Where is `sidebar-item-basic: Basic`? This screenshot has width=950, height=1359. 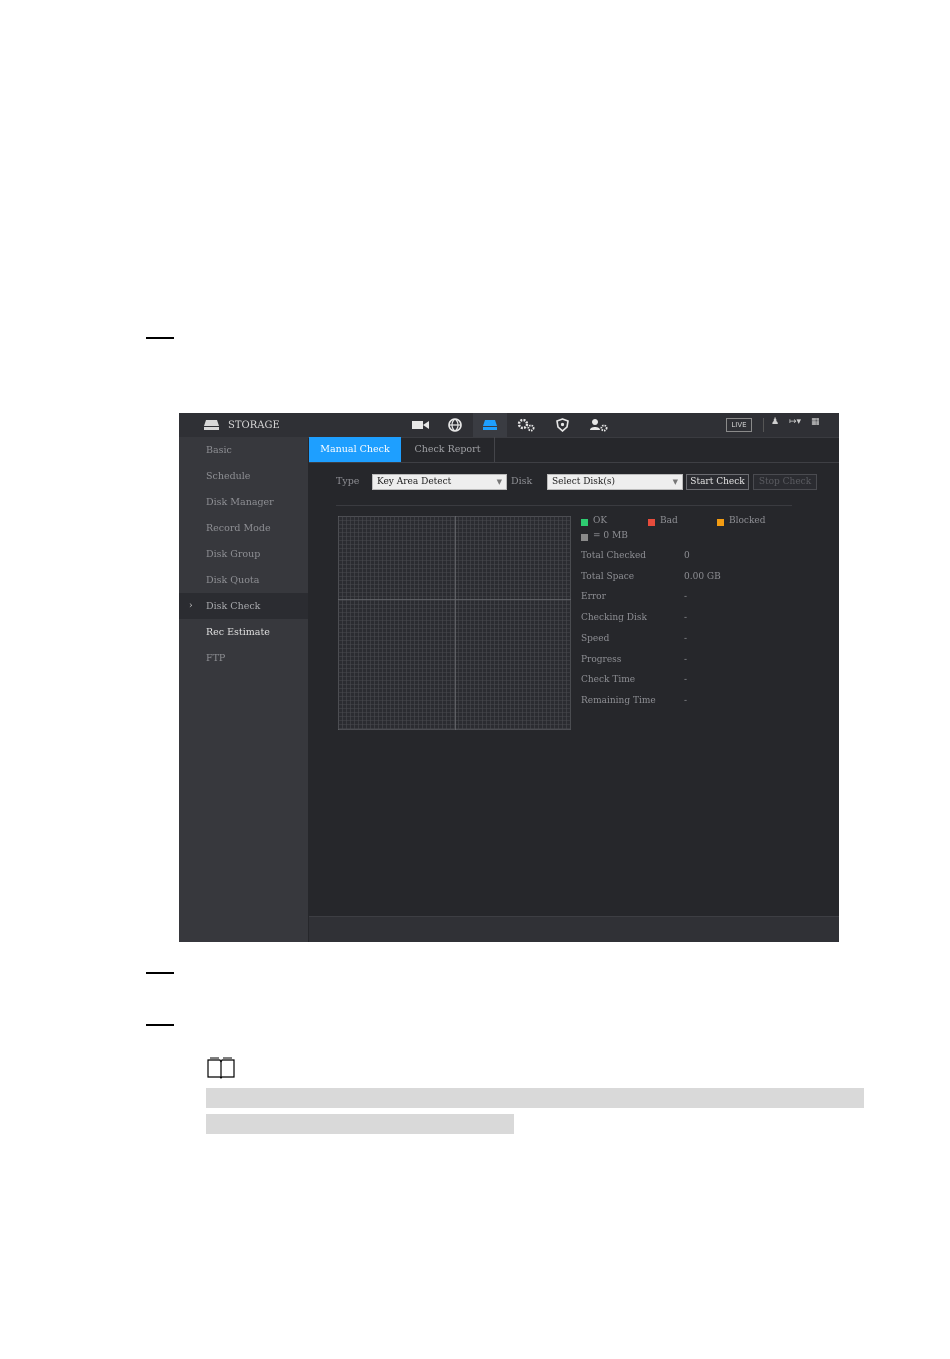 sidebar-item-basic: Basic is located at coordinates (243, 450).